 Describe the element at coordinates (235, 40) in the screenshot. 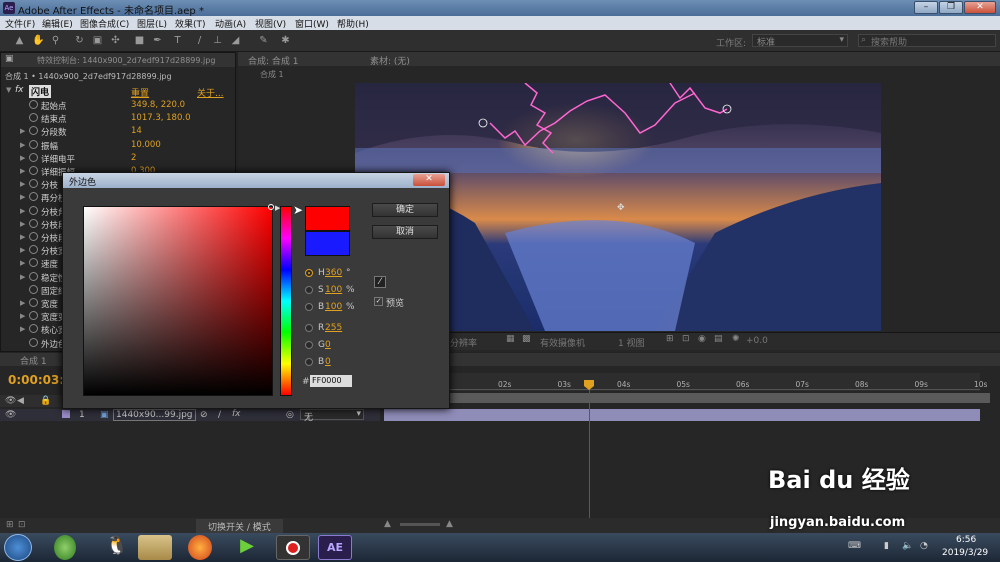

I see `eraser-tool-icon: ◢` at that location.